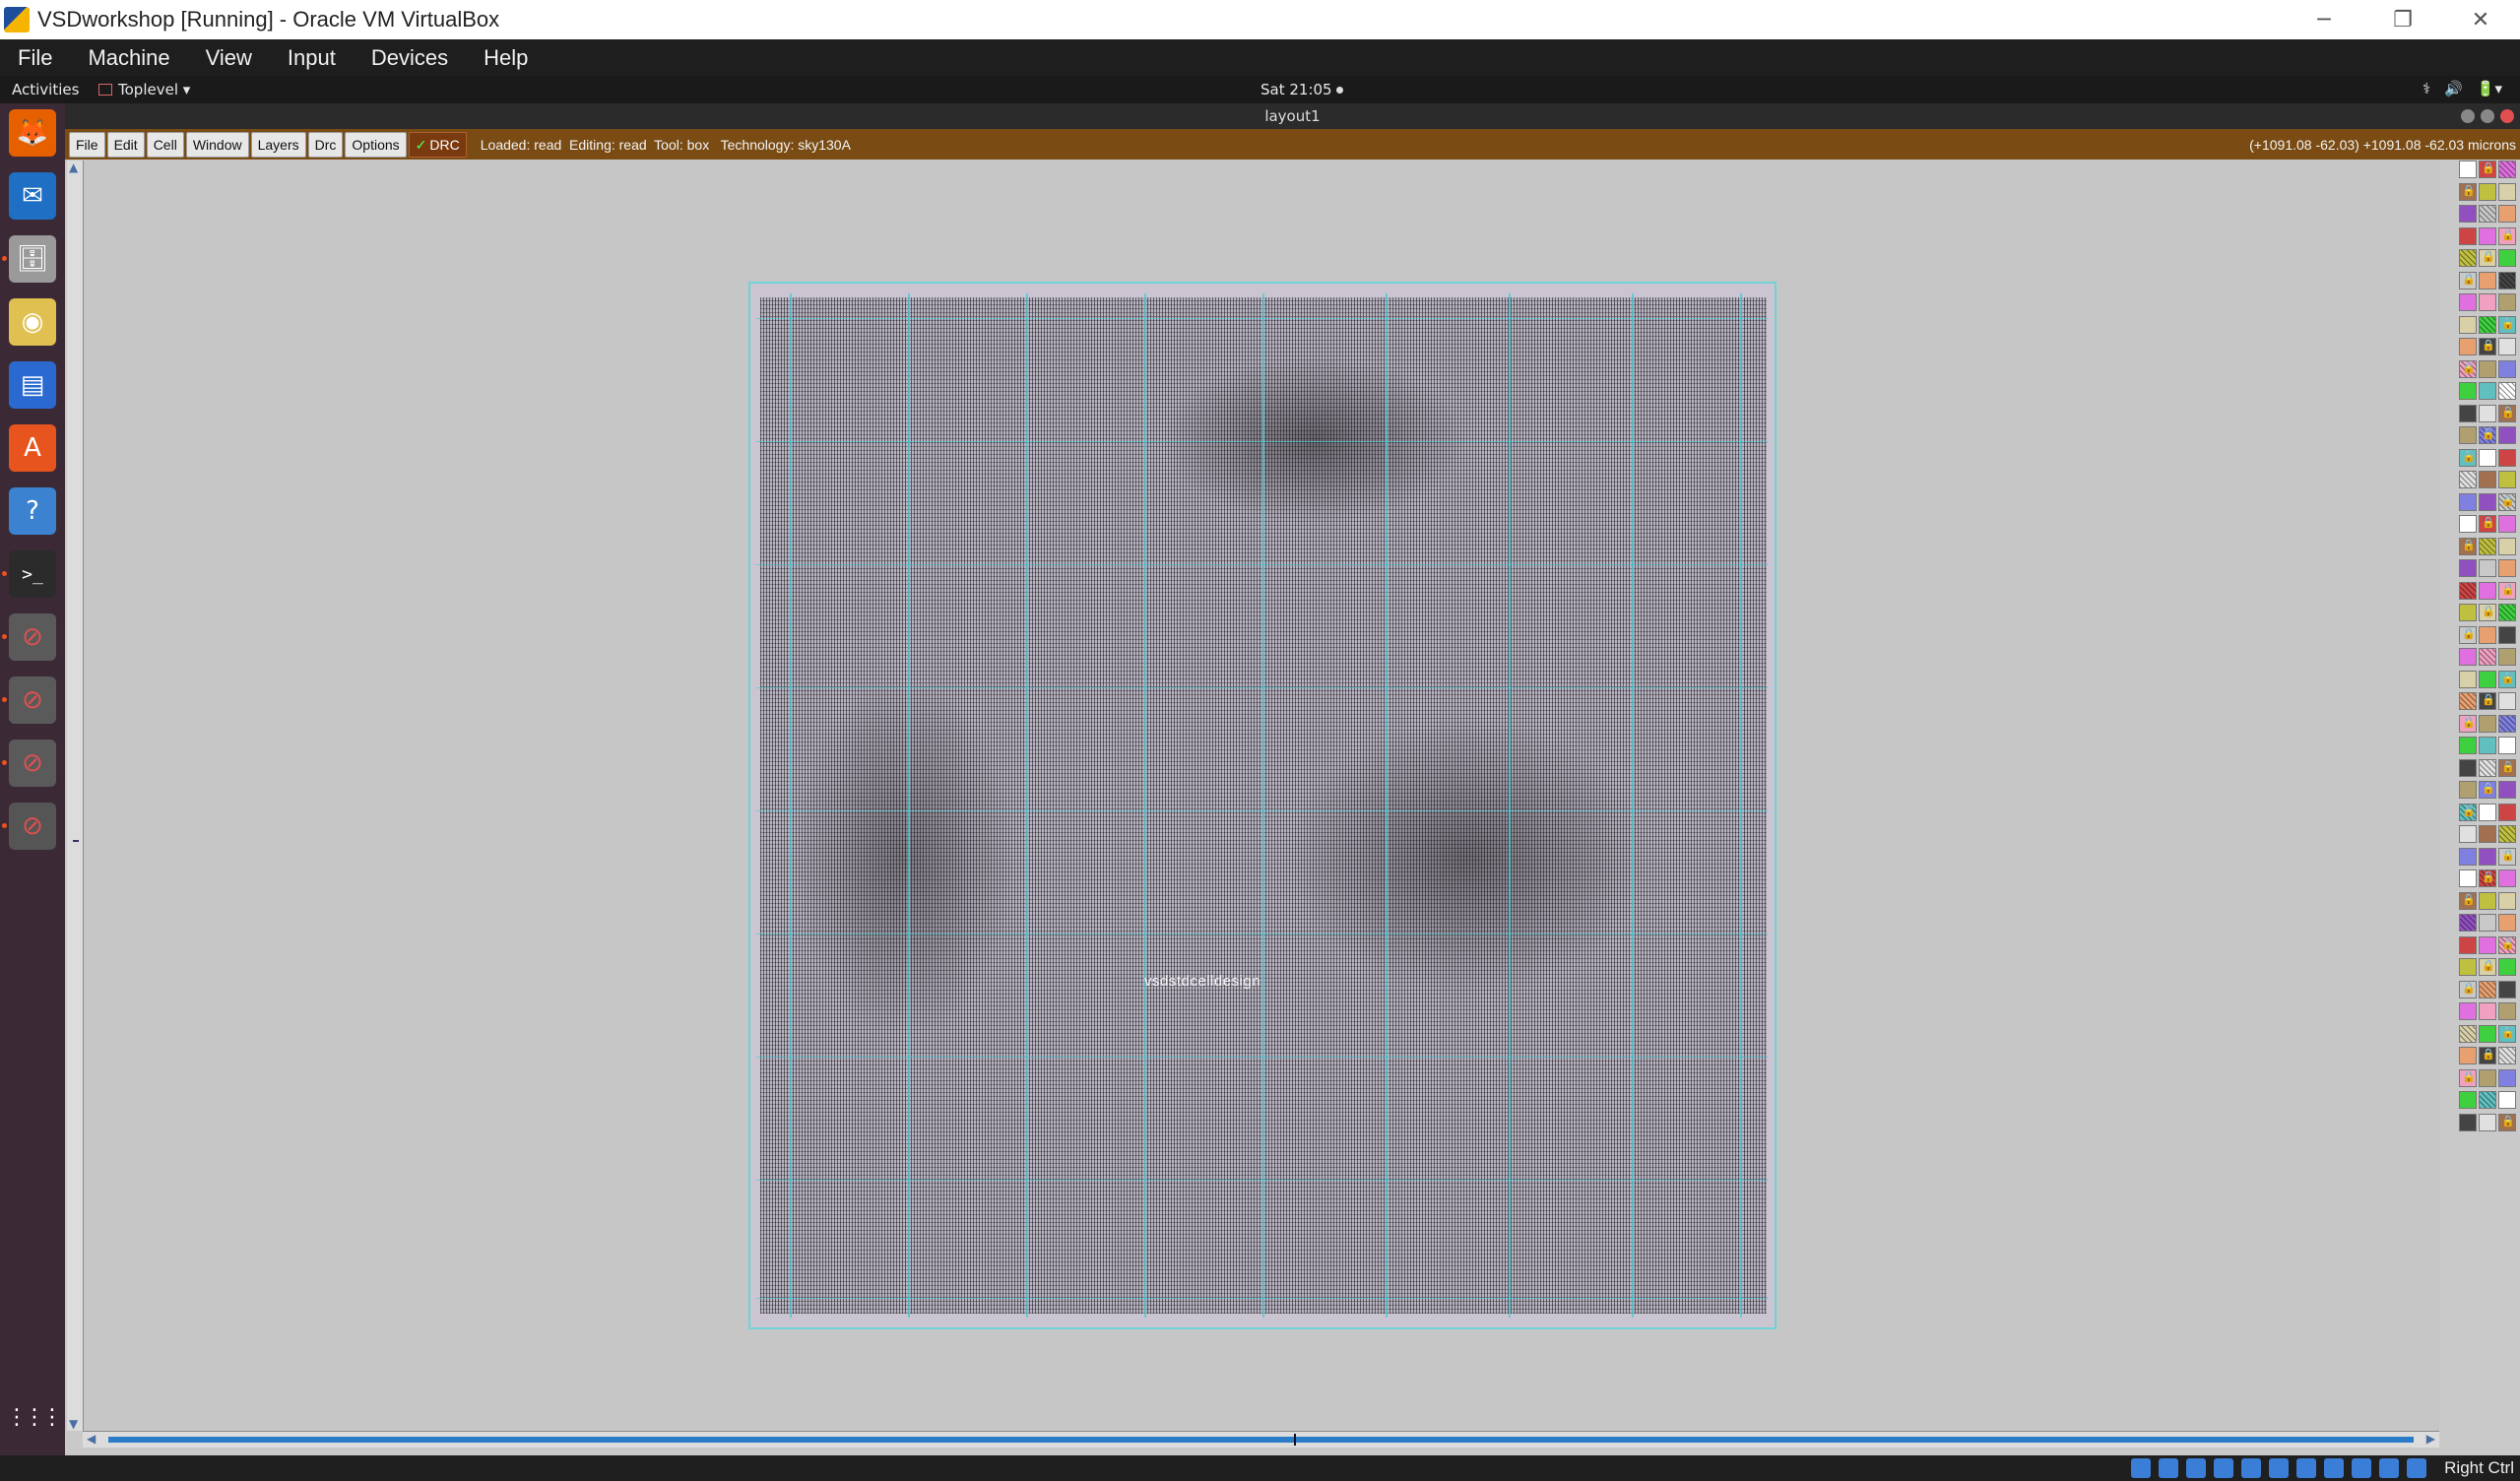  Describe the element at coordinates (128, 58) in the screenshot. I see `menu-machine: Machine` at that location.